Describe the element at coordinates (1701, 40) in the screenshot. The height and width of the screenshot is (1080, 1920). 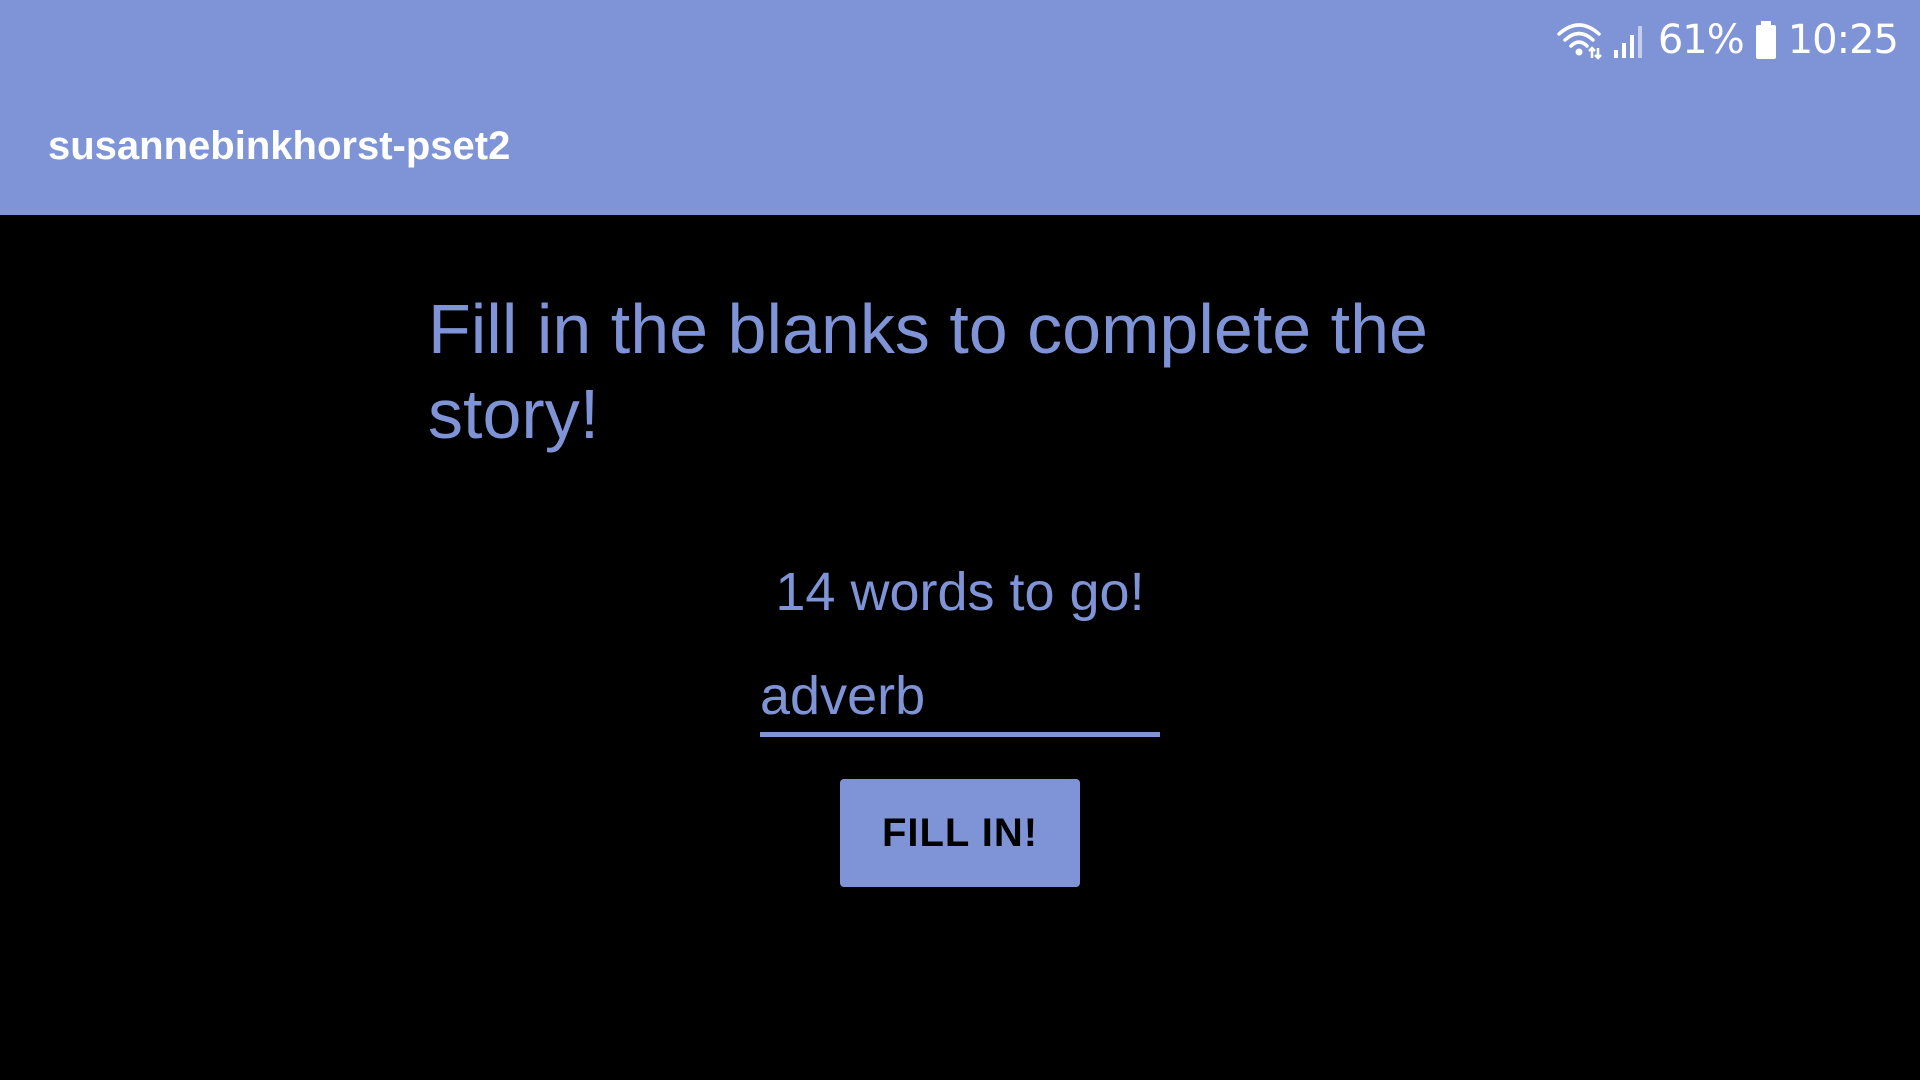
I see `battery-percent: 61%` at that location.